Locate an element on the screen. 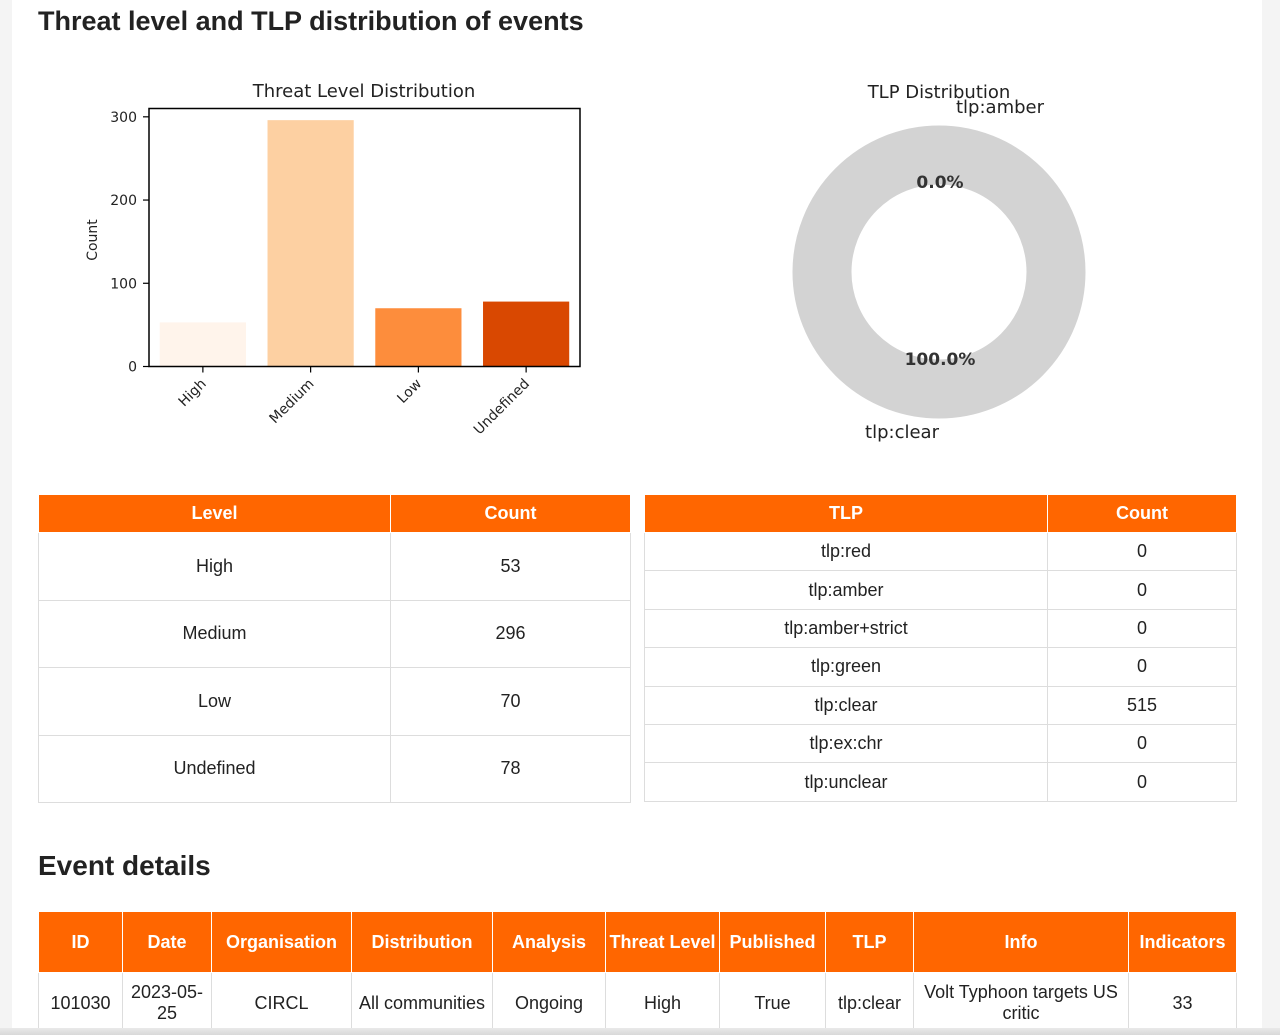 The image size is (1280, 1035). table-row: Undefined 78 is located at coordinates (334, 768).